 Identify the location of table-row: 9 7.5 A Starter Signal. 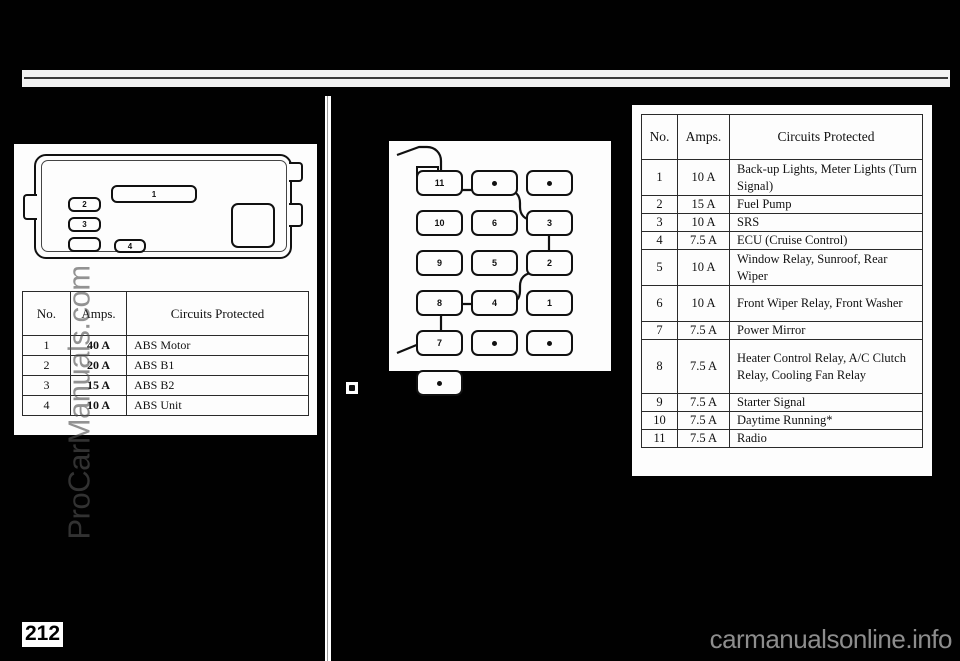
(782, 402).